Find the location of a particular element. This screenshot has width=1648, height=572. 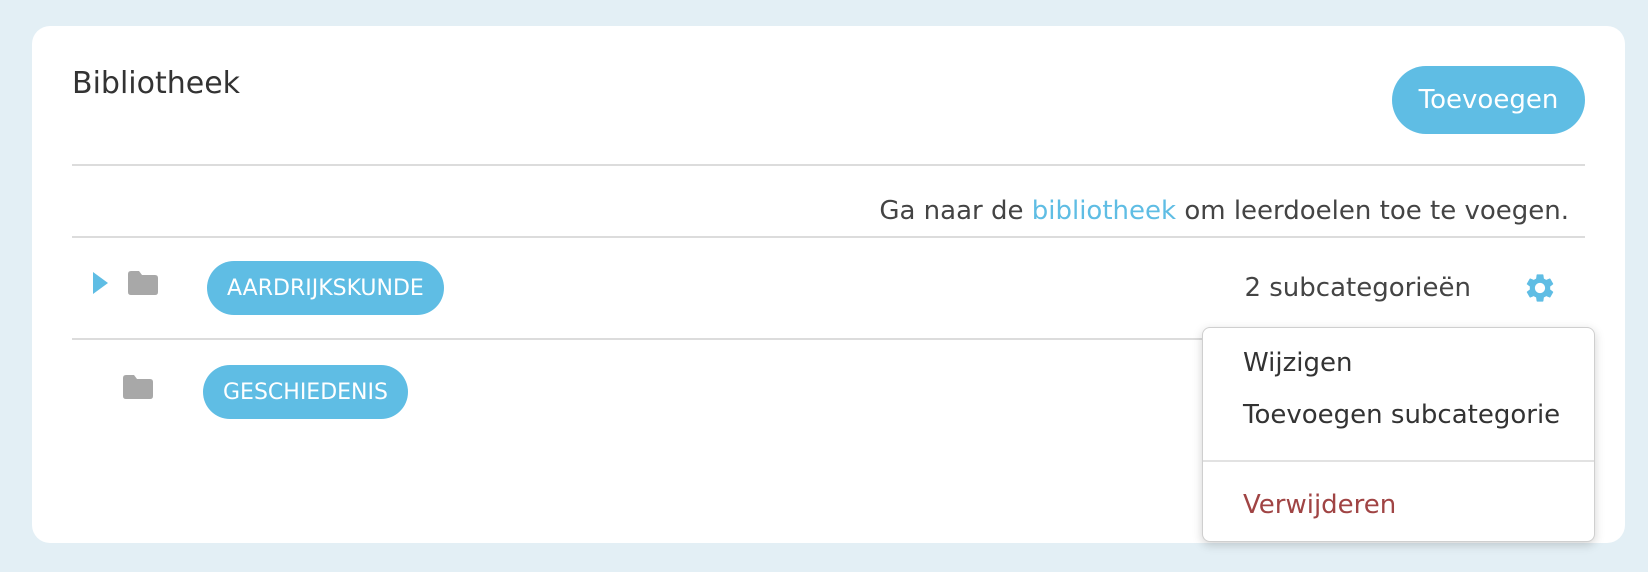

menu-divider is located at coordinates (1398, 461).